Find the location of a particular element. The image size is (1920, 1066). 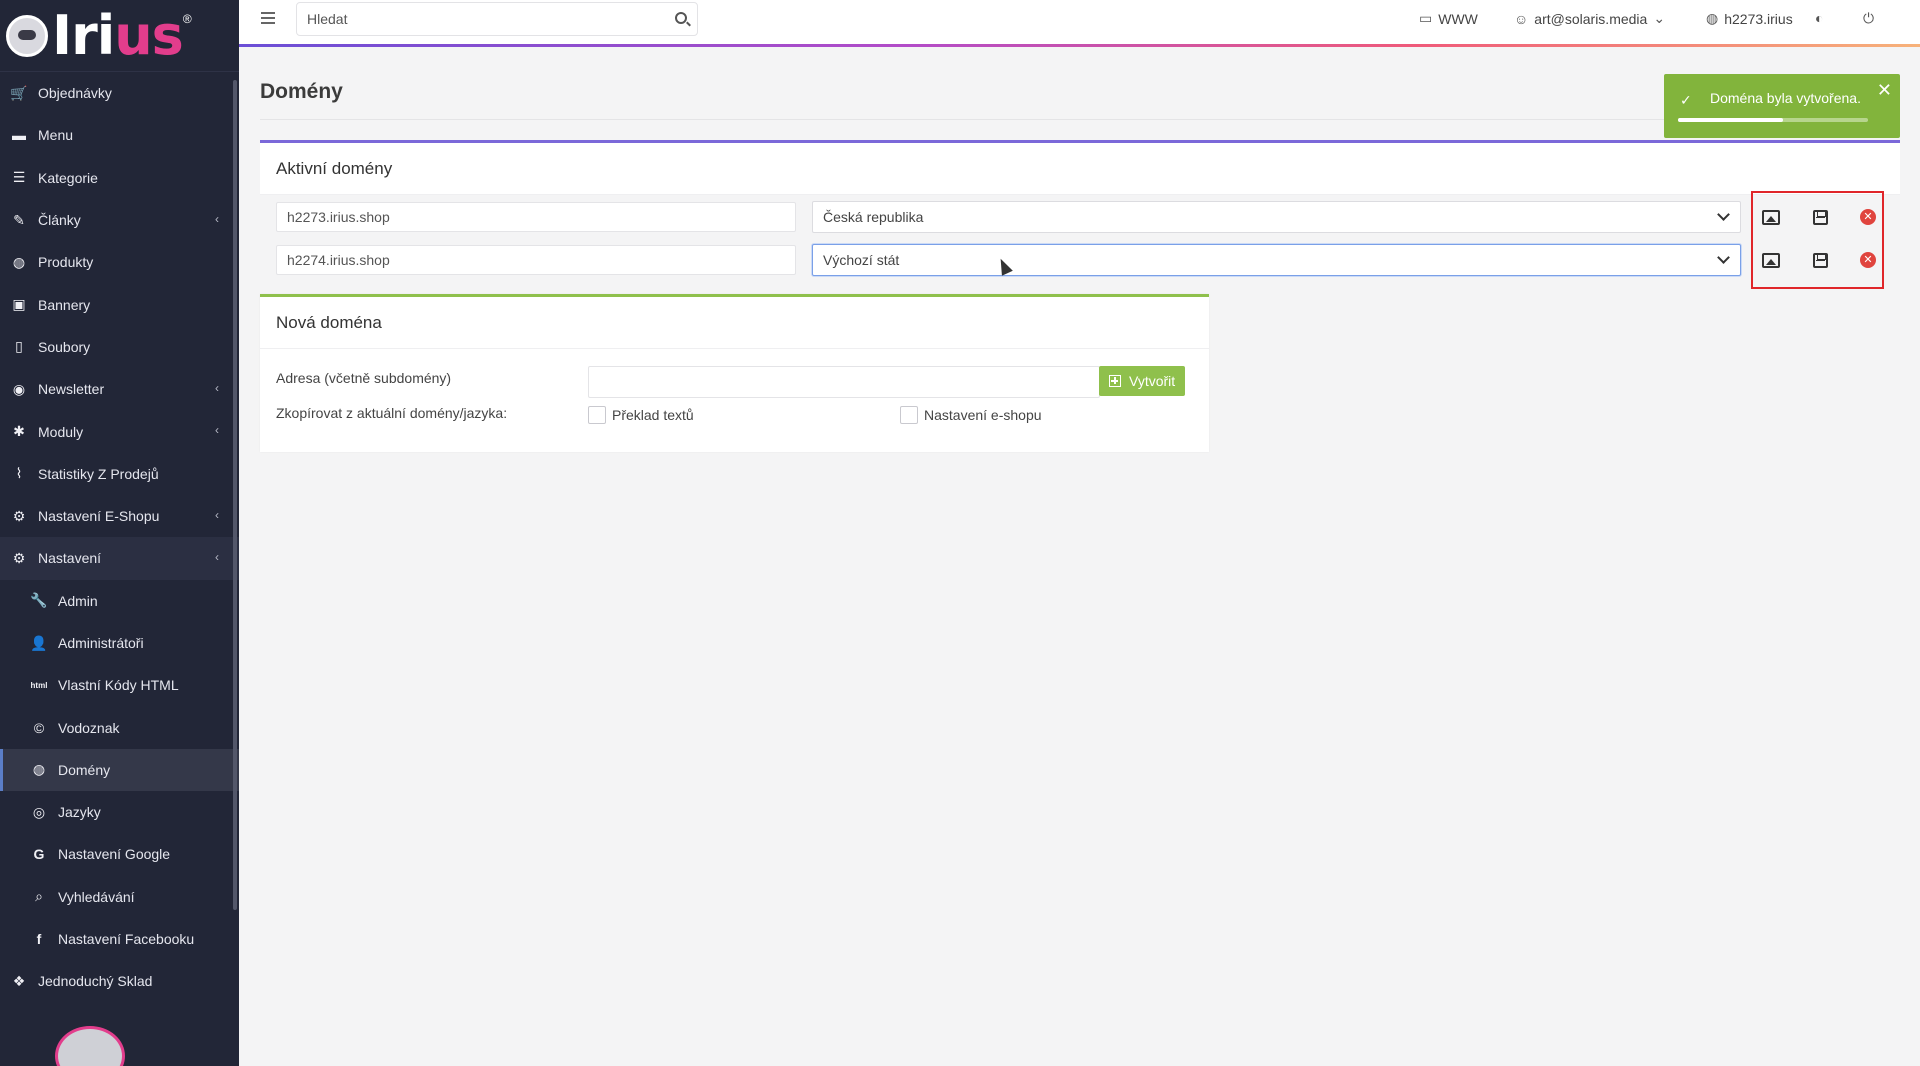

toast-progress-track is located at coordinates (1773, 120).